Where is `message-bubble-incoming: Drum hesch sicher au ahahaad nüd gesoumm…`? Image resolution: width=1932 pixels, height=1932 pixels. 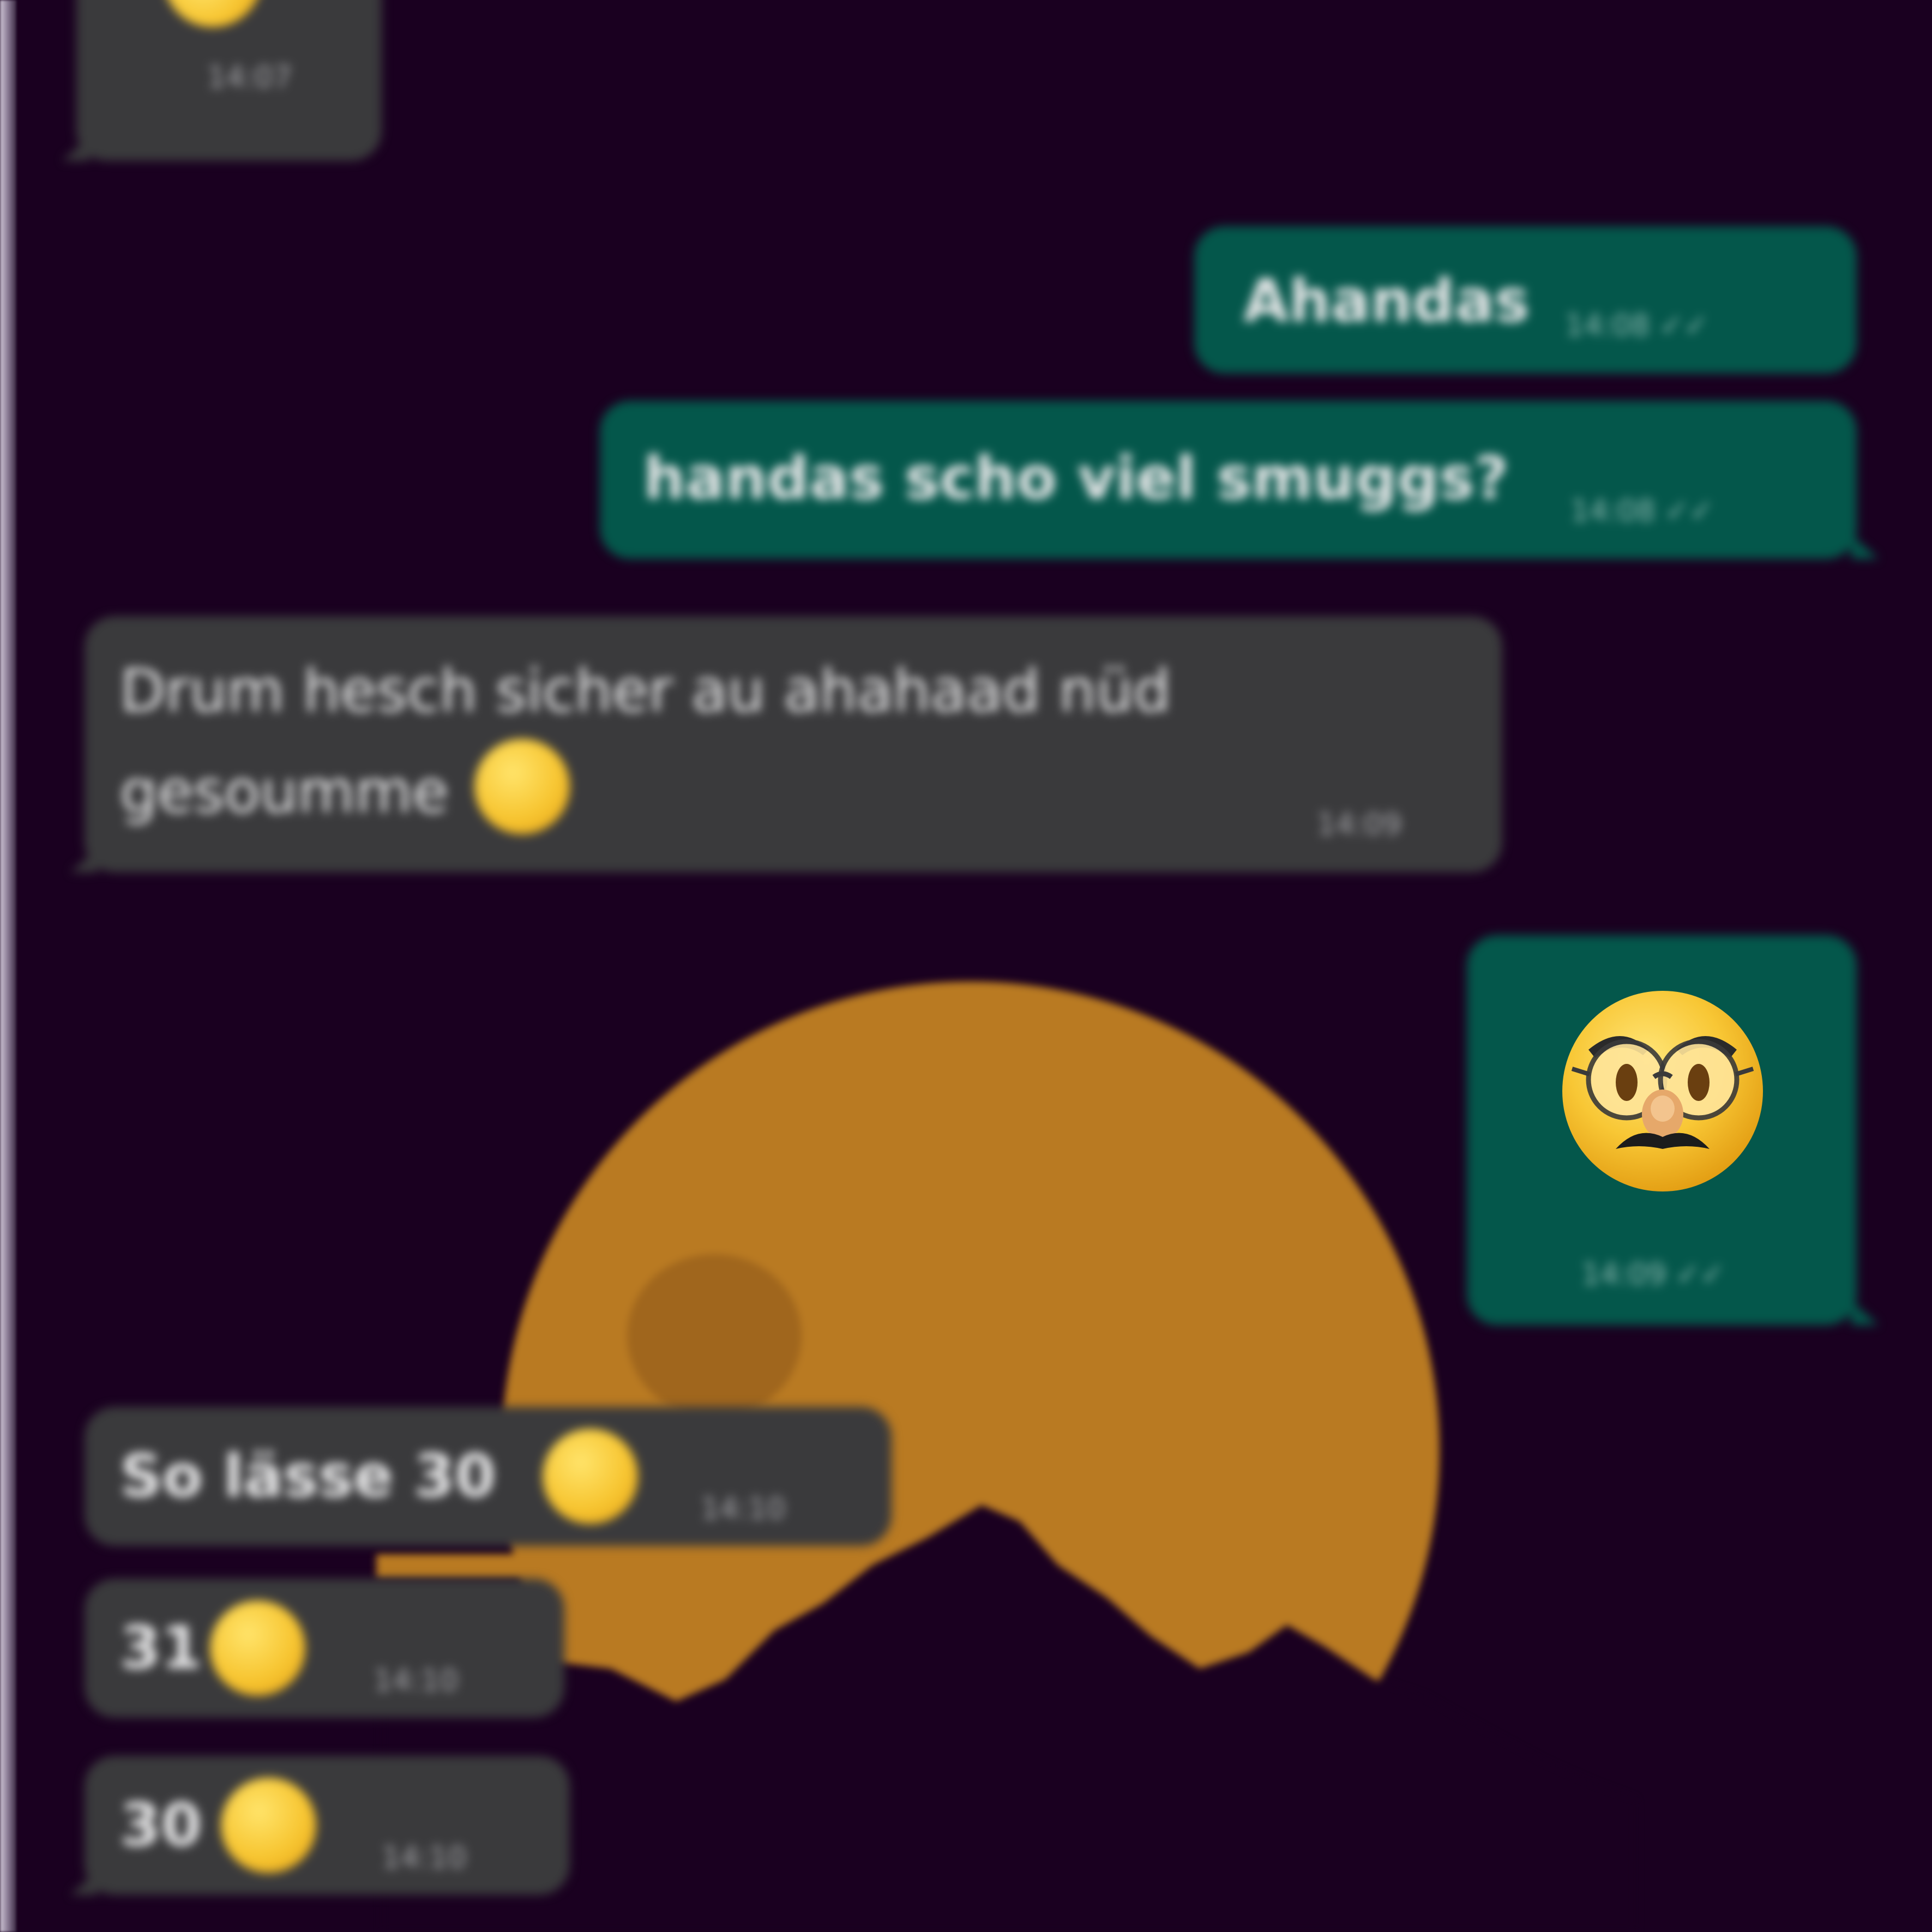
message-bubble-incoming: Drum hesch sicher au ahahaad nüd gesoumm… is located at coordinates (786, 744).